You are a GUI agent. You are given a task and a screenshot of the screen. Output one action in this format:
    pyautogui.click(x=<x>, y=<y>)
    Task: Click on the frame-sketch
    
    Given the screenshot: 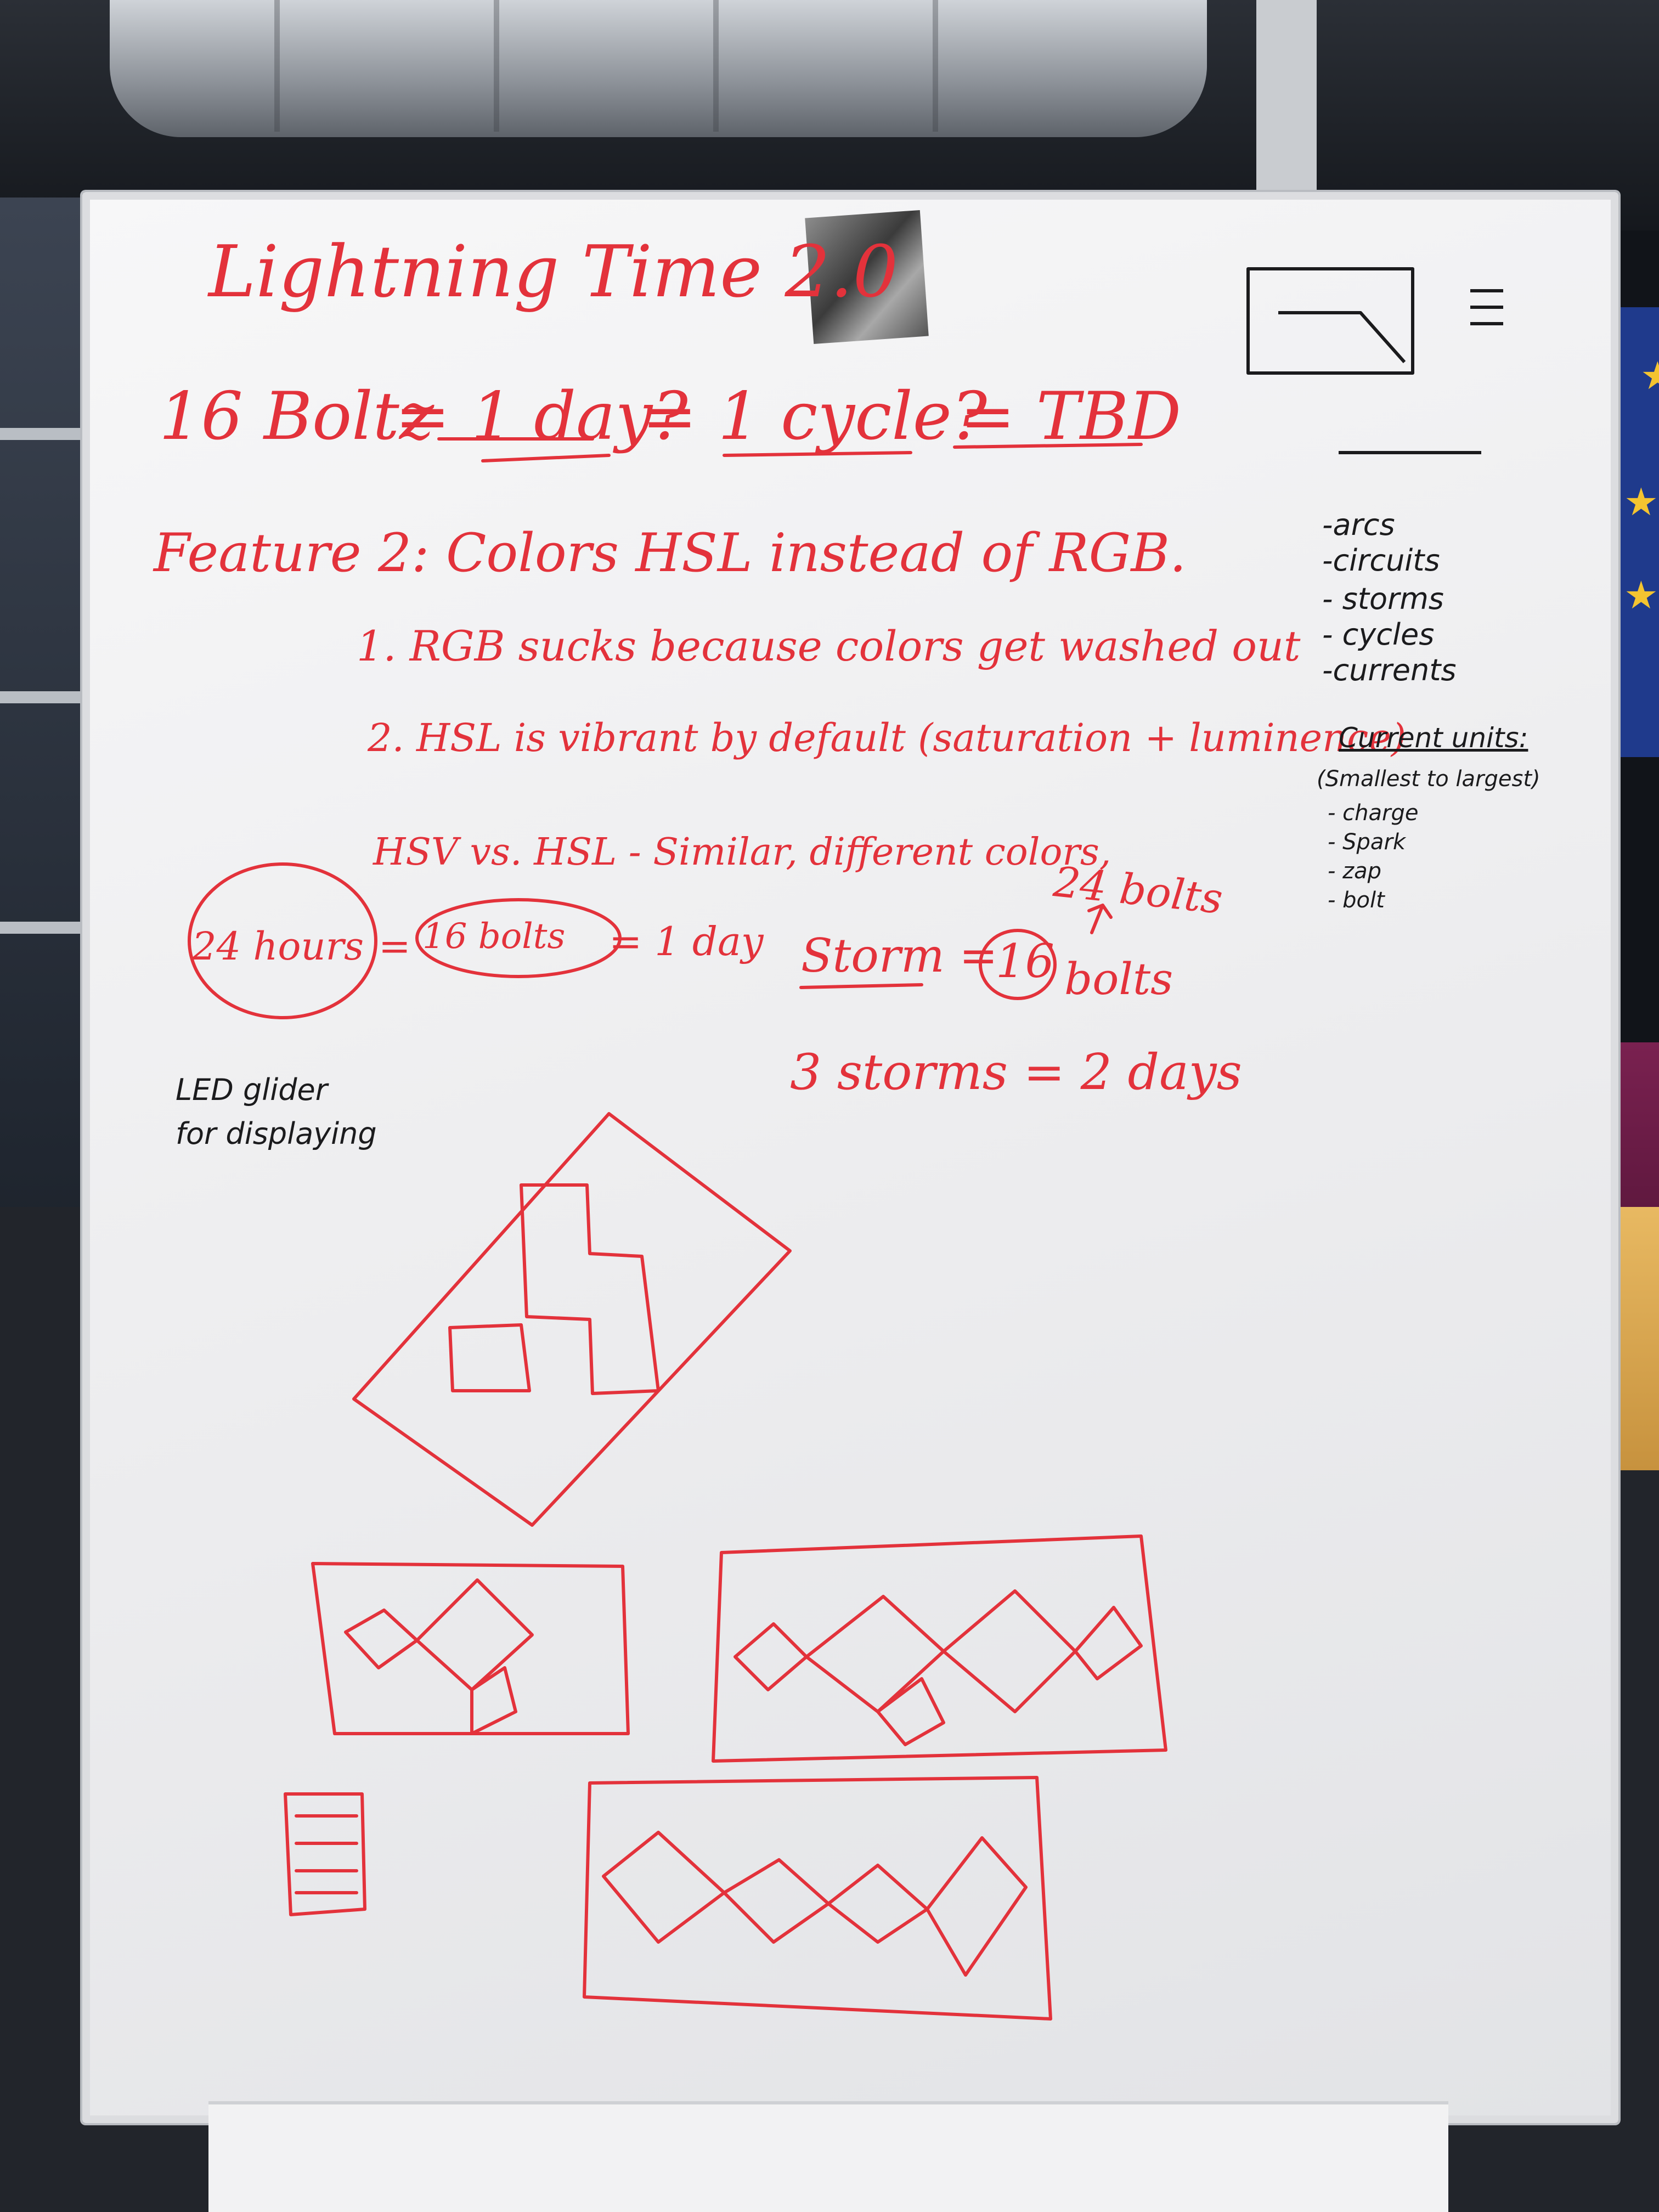 What is the action you would take?
    pyautogui.click(x=818, y=1899)
    